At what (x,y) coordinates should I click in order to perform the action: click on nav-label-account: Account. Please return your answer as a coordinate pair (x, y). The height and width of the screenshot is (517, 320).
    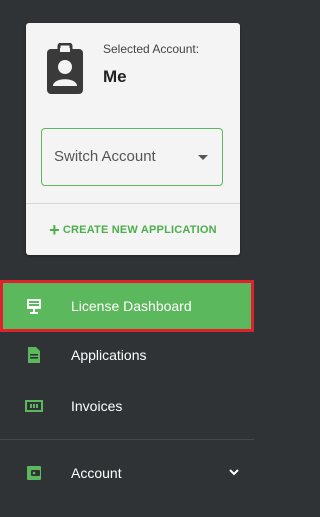
    Looking at the image, I should click on (96, 473).